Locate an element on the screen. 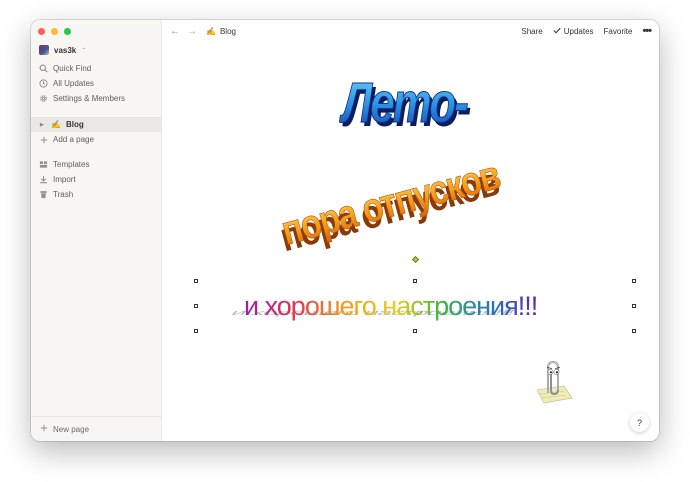 The image size is (690, 482). selection-box is located at coordinates (415, 294).